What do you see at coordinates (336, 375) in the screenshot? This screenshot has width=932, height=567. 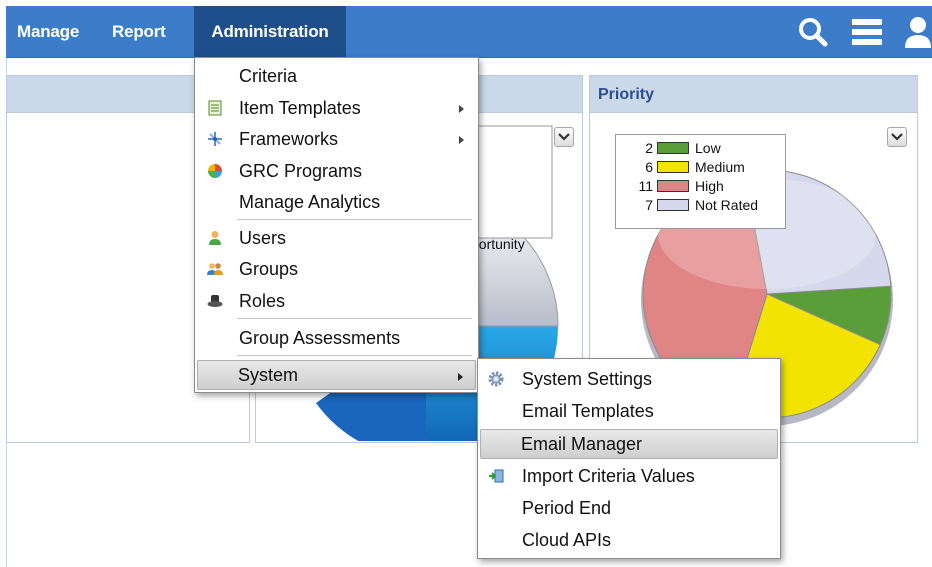 I see `menu-item-system: System` at bounding box center [336, 375].